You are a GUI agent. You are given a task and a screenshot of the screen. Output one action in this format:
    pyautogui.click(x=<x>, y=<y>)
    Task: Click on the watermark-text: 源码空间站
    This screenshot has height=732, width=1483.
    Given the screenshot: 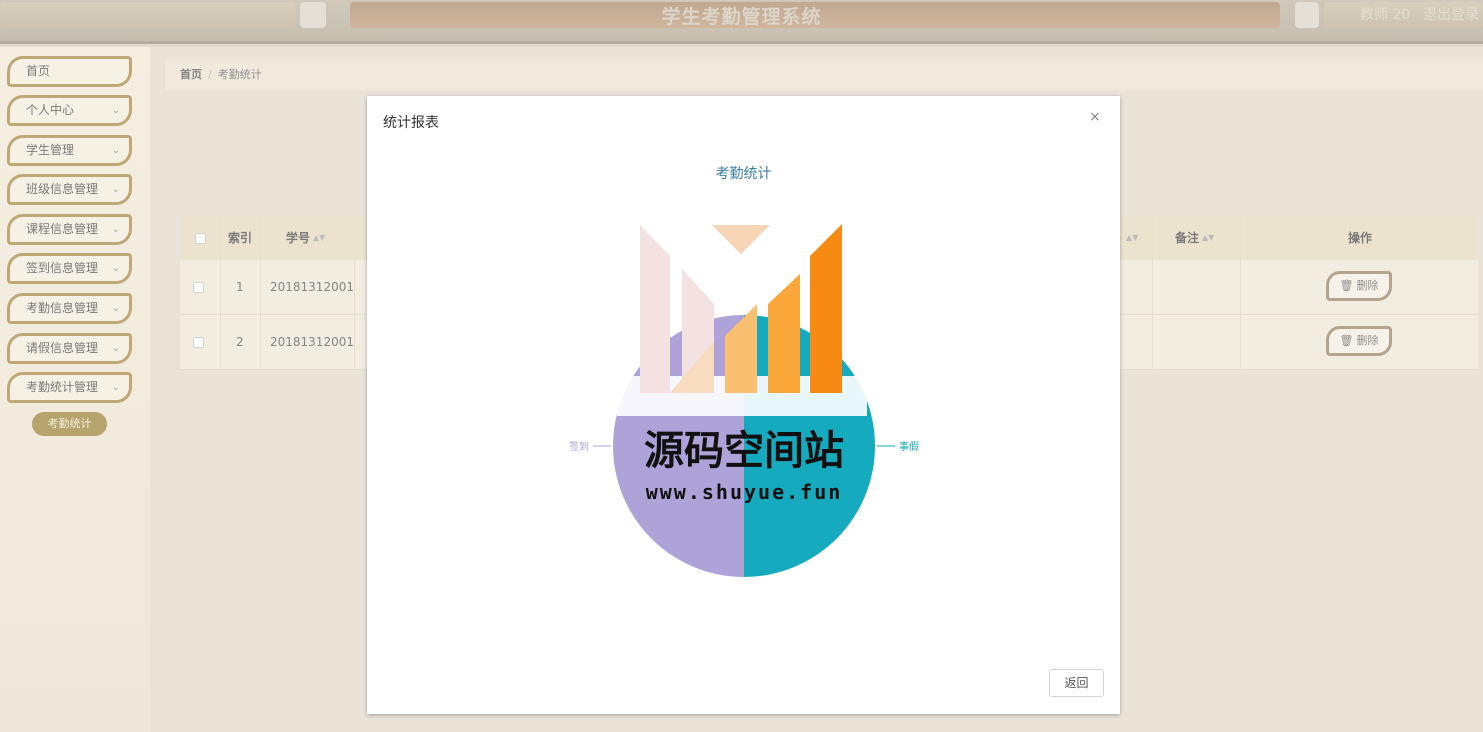 What is the action you would take?
    pyautogui.click(x=744, y=451)
    